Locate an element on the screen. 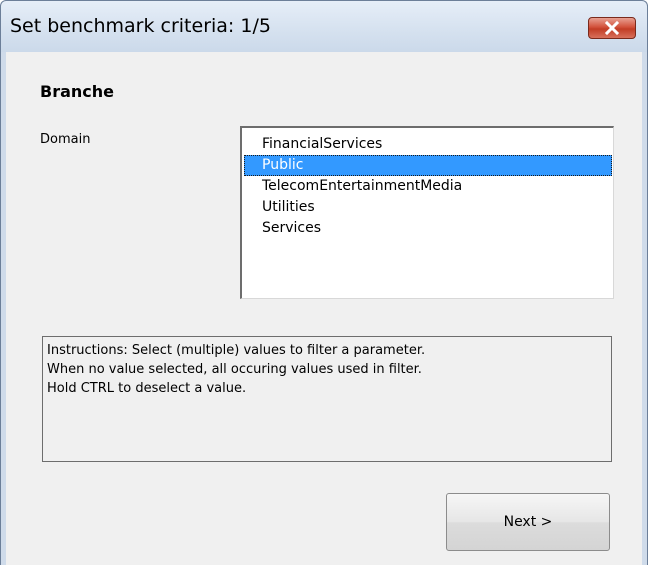 This screenshot has height=565, width=648. list-item-public: Public is located at coordinates (428, 165).